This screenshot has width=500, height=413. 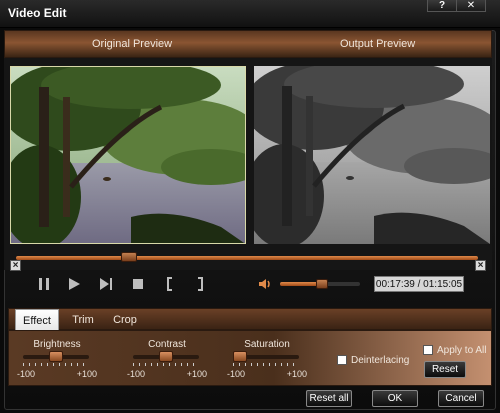 I want to click on saturation-ticks, so click(x=266, y=364).